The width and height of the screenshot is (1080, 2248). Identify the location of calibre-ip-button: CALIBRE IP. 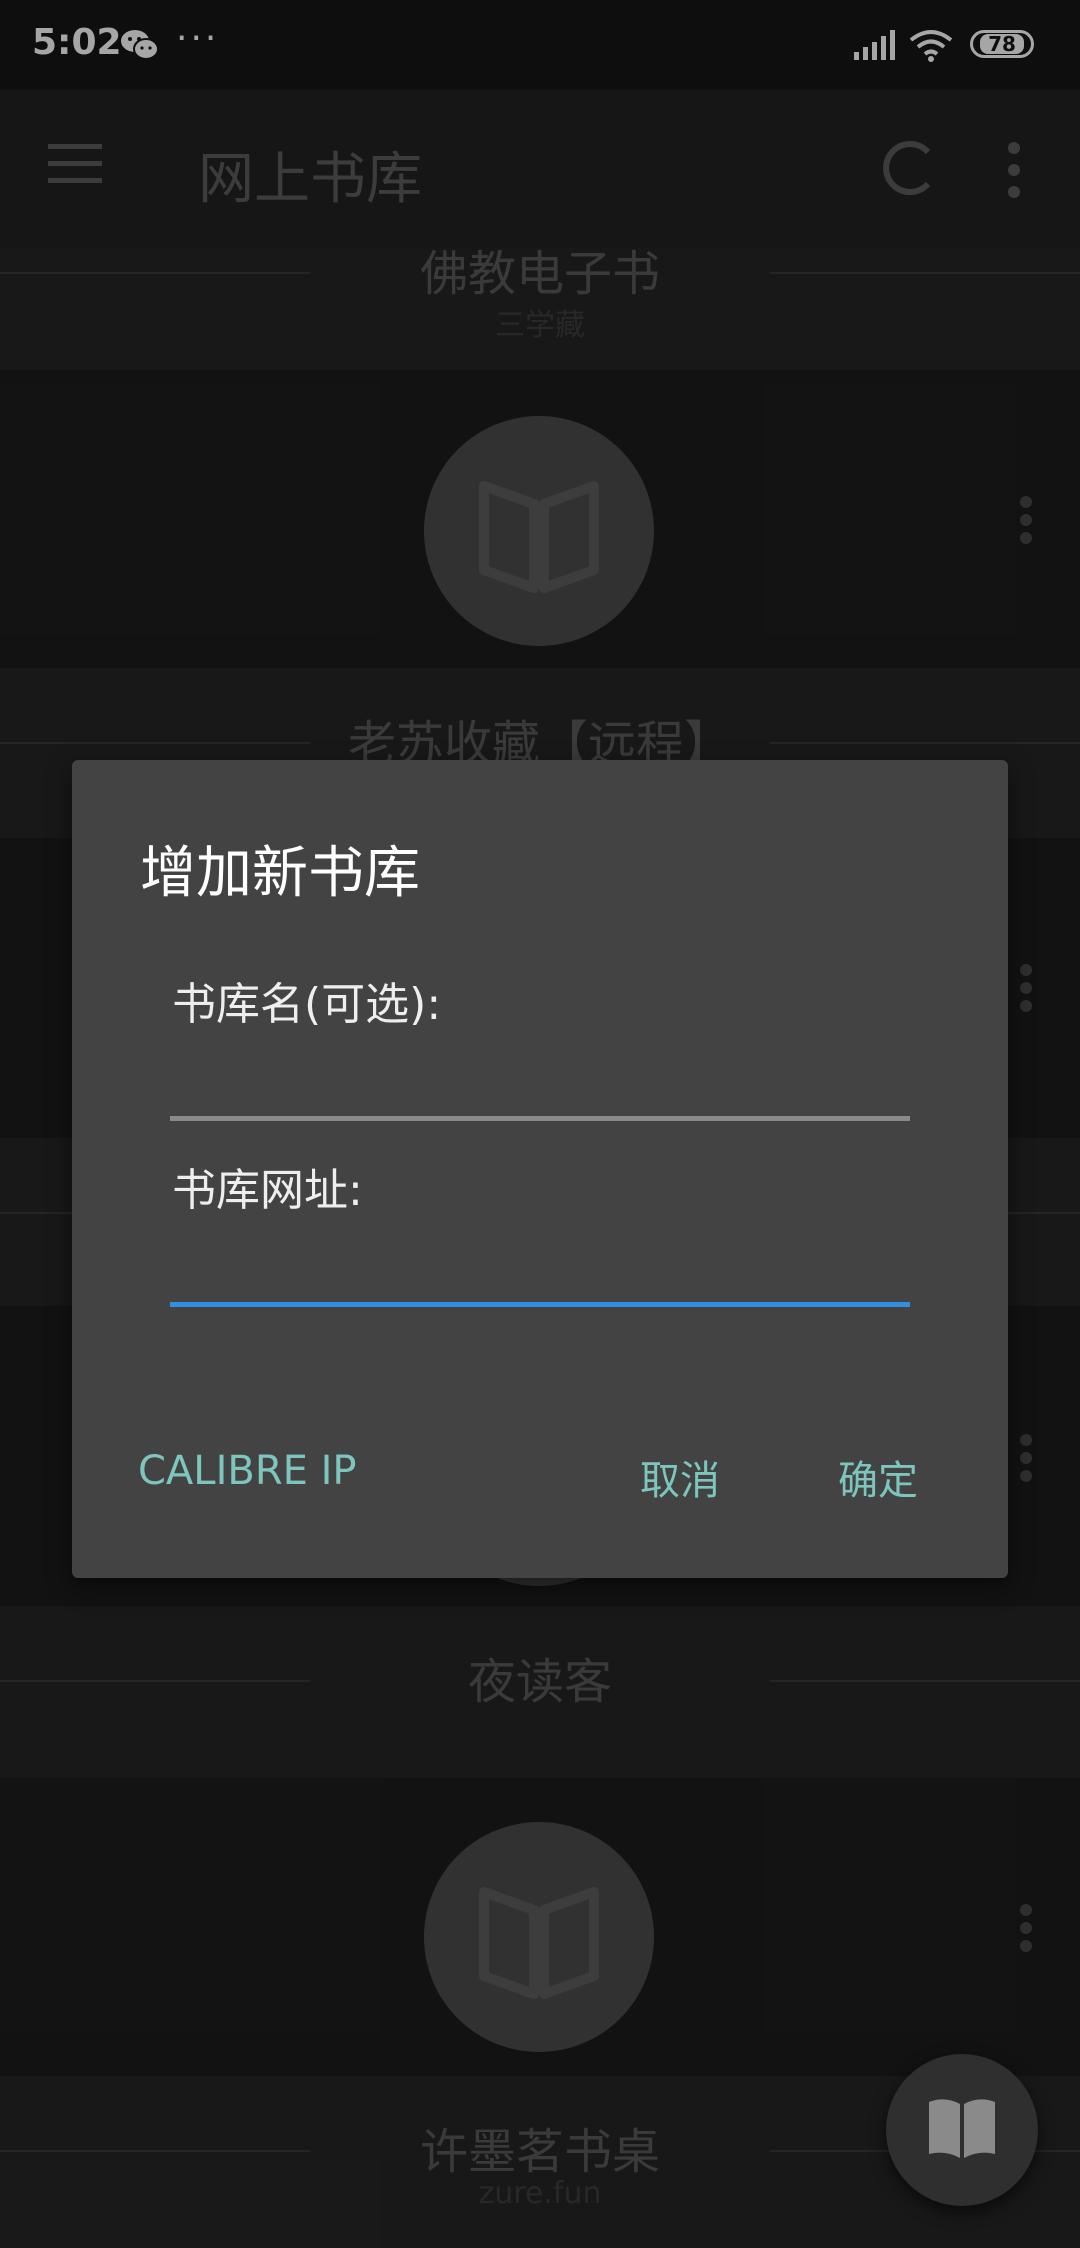
(247, 1471).